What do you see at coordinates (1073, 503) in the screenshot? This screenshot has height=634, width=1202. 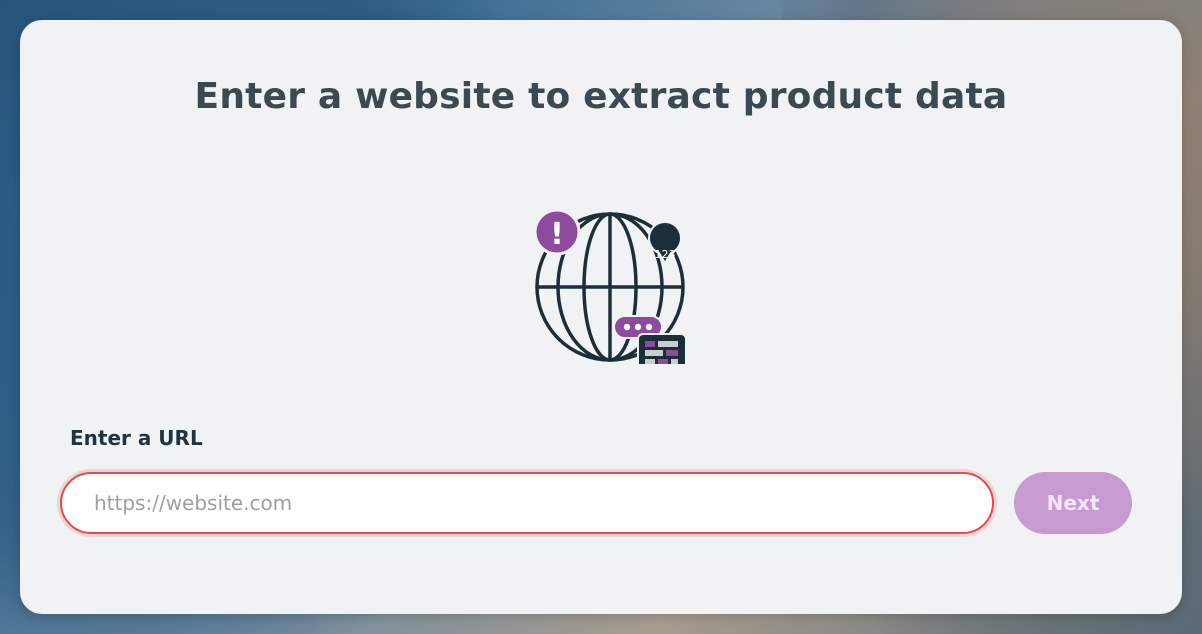 I see `next-button: Next` at bounding box center [1073, 503].